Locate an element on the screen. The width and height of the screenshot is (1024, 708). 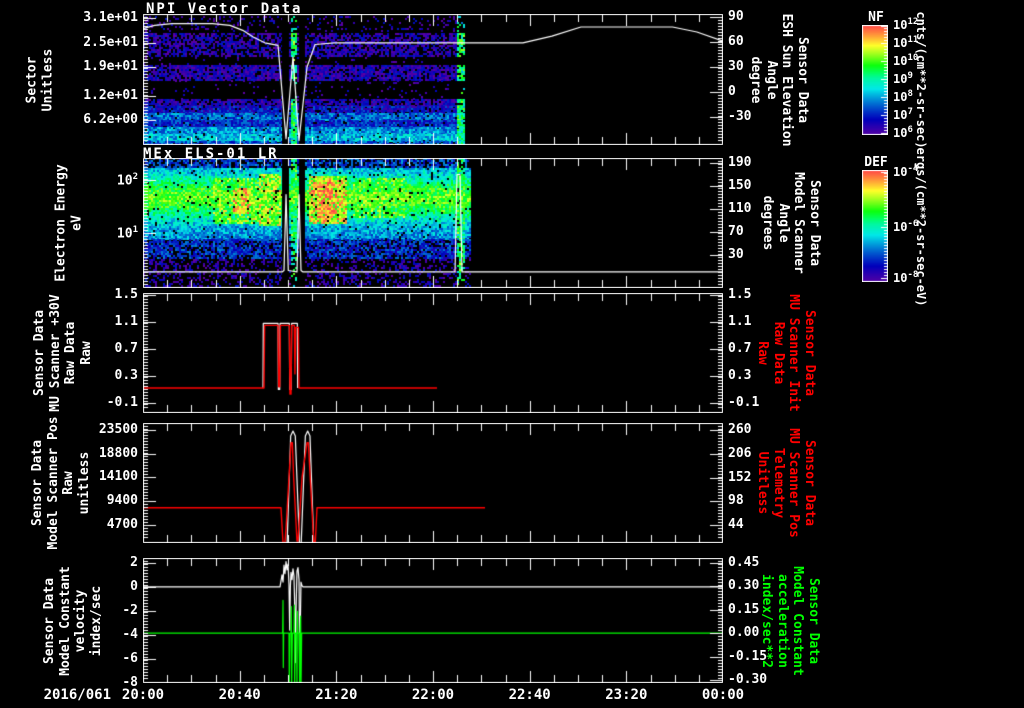
model-scanner-pos-left-tick: 4700 is located at coordinates (122, 524).